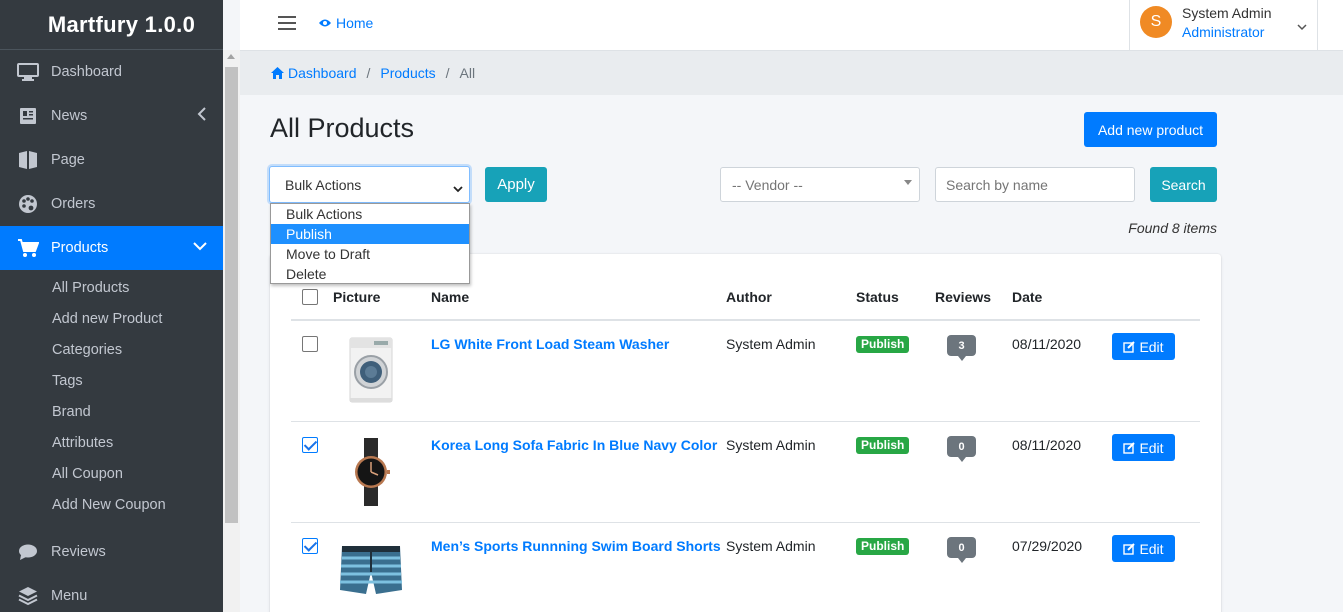  What do you see at coordinates (28, 72) in the screenshot?
I see `monitor-icon` at bounding box center [28, 72].